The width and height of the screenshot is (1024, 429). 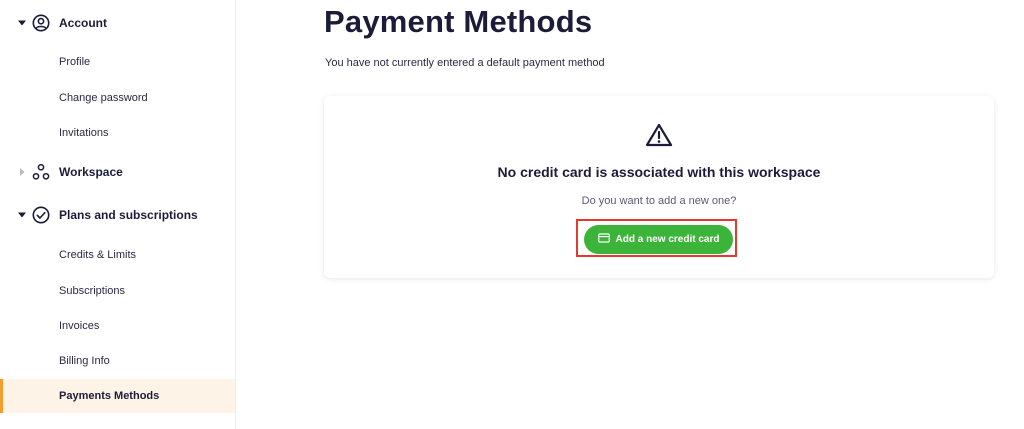 I want to click on empty-state-subtitle: Do you want to add a new one?, so click(x=659, y=201).